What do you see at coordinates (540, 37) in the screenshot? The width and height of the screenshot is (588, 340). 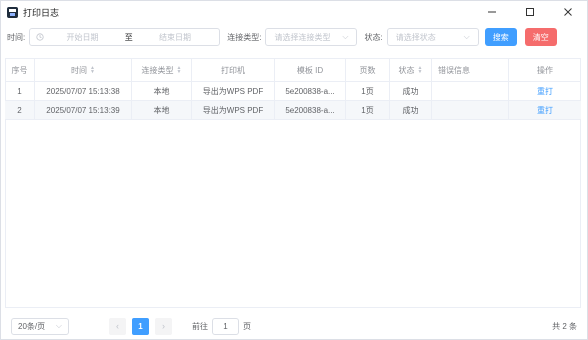 I see `clear-button: 清空` at bounding box center [540, 37].